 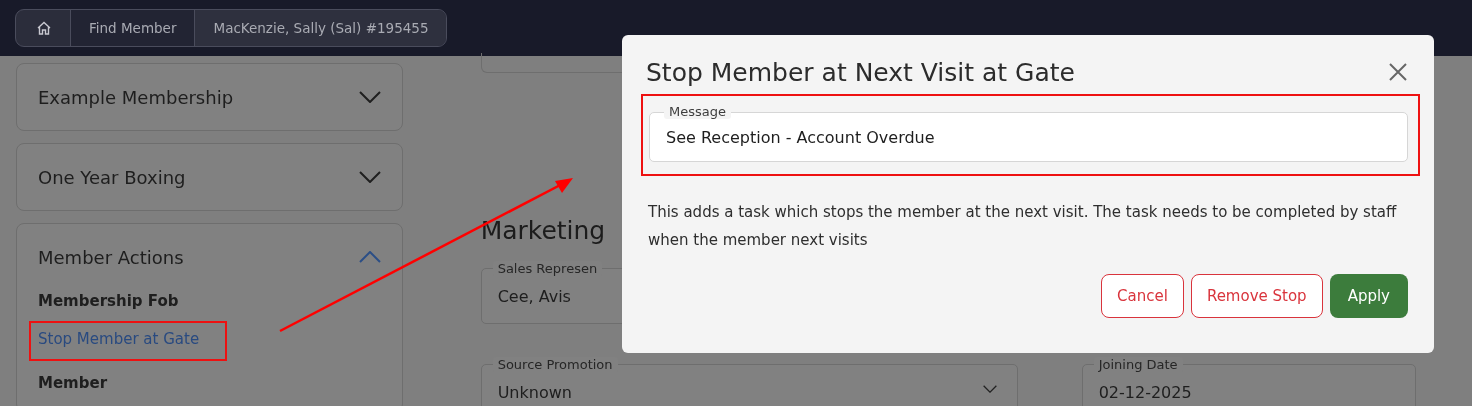 What do you see at coordinates (73, 383) in the screenshot?
I see `action-heading: Member` at bounding box center [73, 383].